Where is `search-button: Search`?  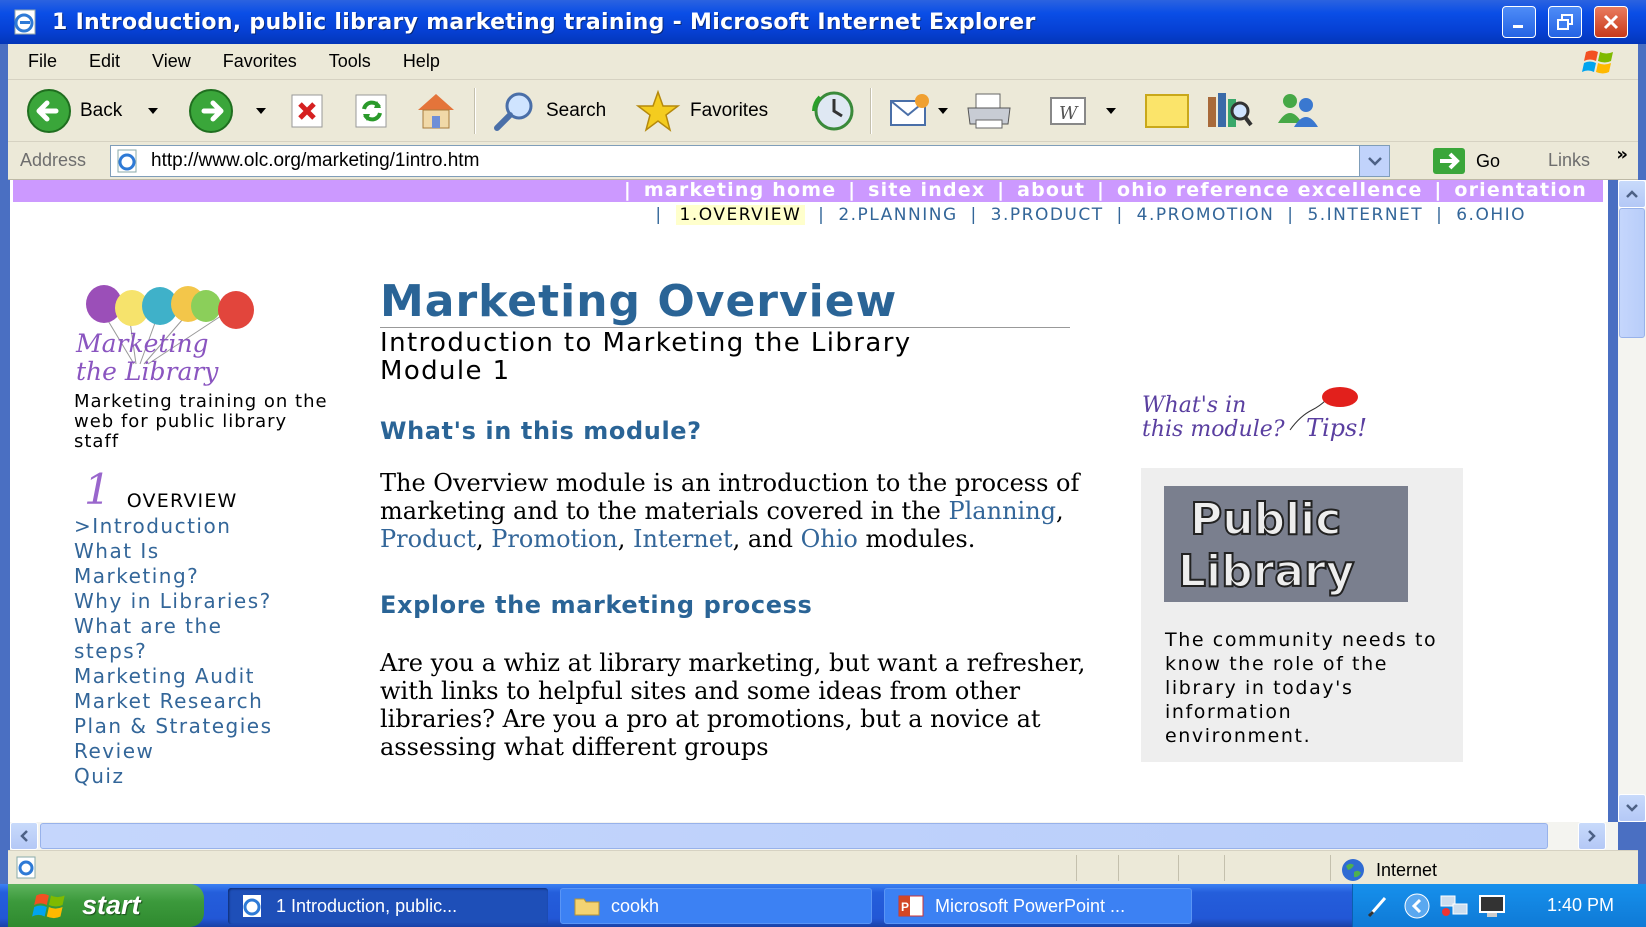 search-button: Search is located at coordinates (549, 111).